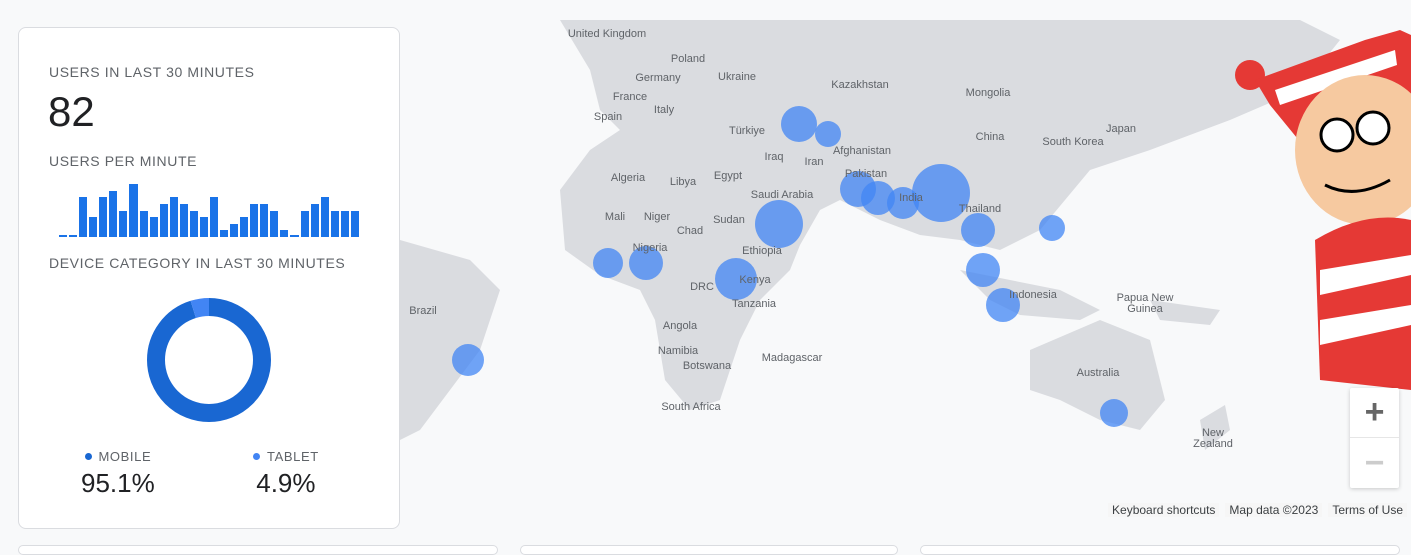  What do you see at coordinates (866, 174) in the screenshot?
I see `map-label: Pakistan` at bounding box center [866, 174].